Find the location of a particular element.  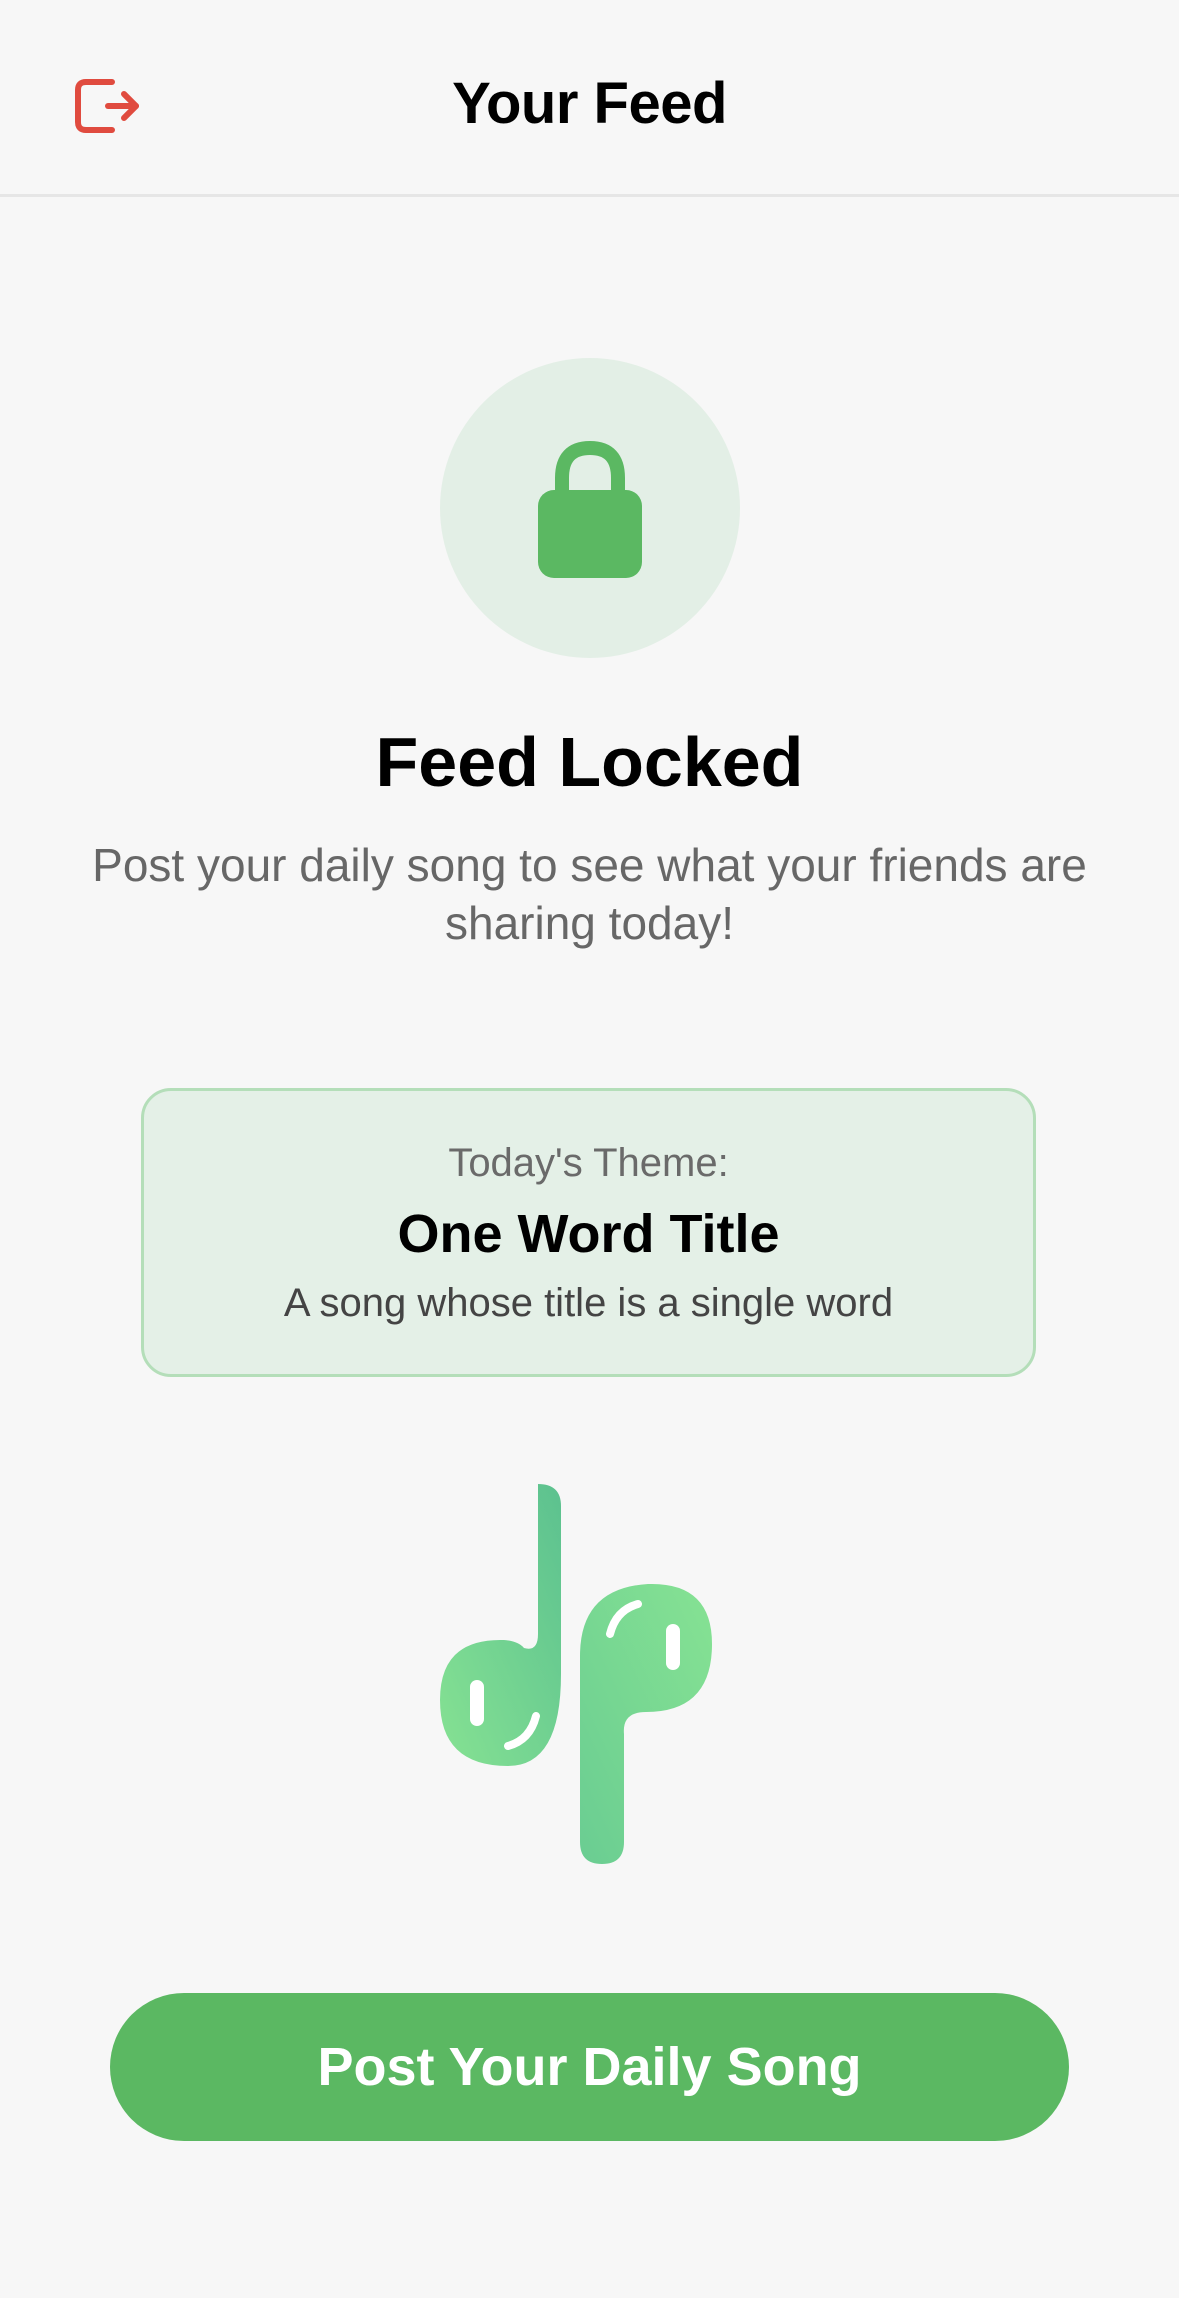

lock-badge is located at coordinates (590, 508).